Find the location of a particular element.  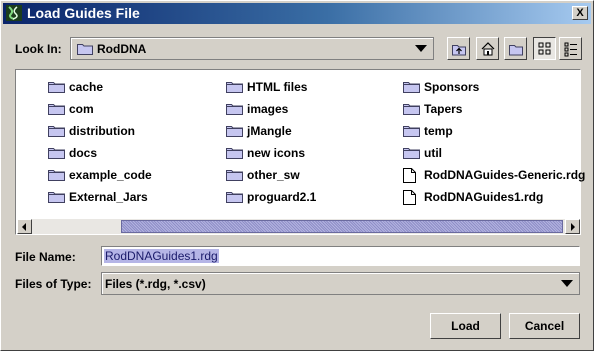

look-in-value: RodDNA is located at coordinates (122, 49).